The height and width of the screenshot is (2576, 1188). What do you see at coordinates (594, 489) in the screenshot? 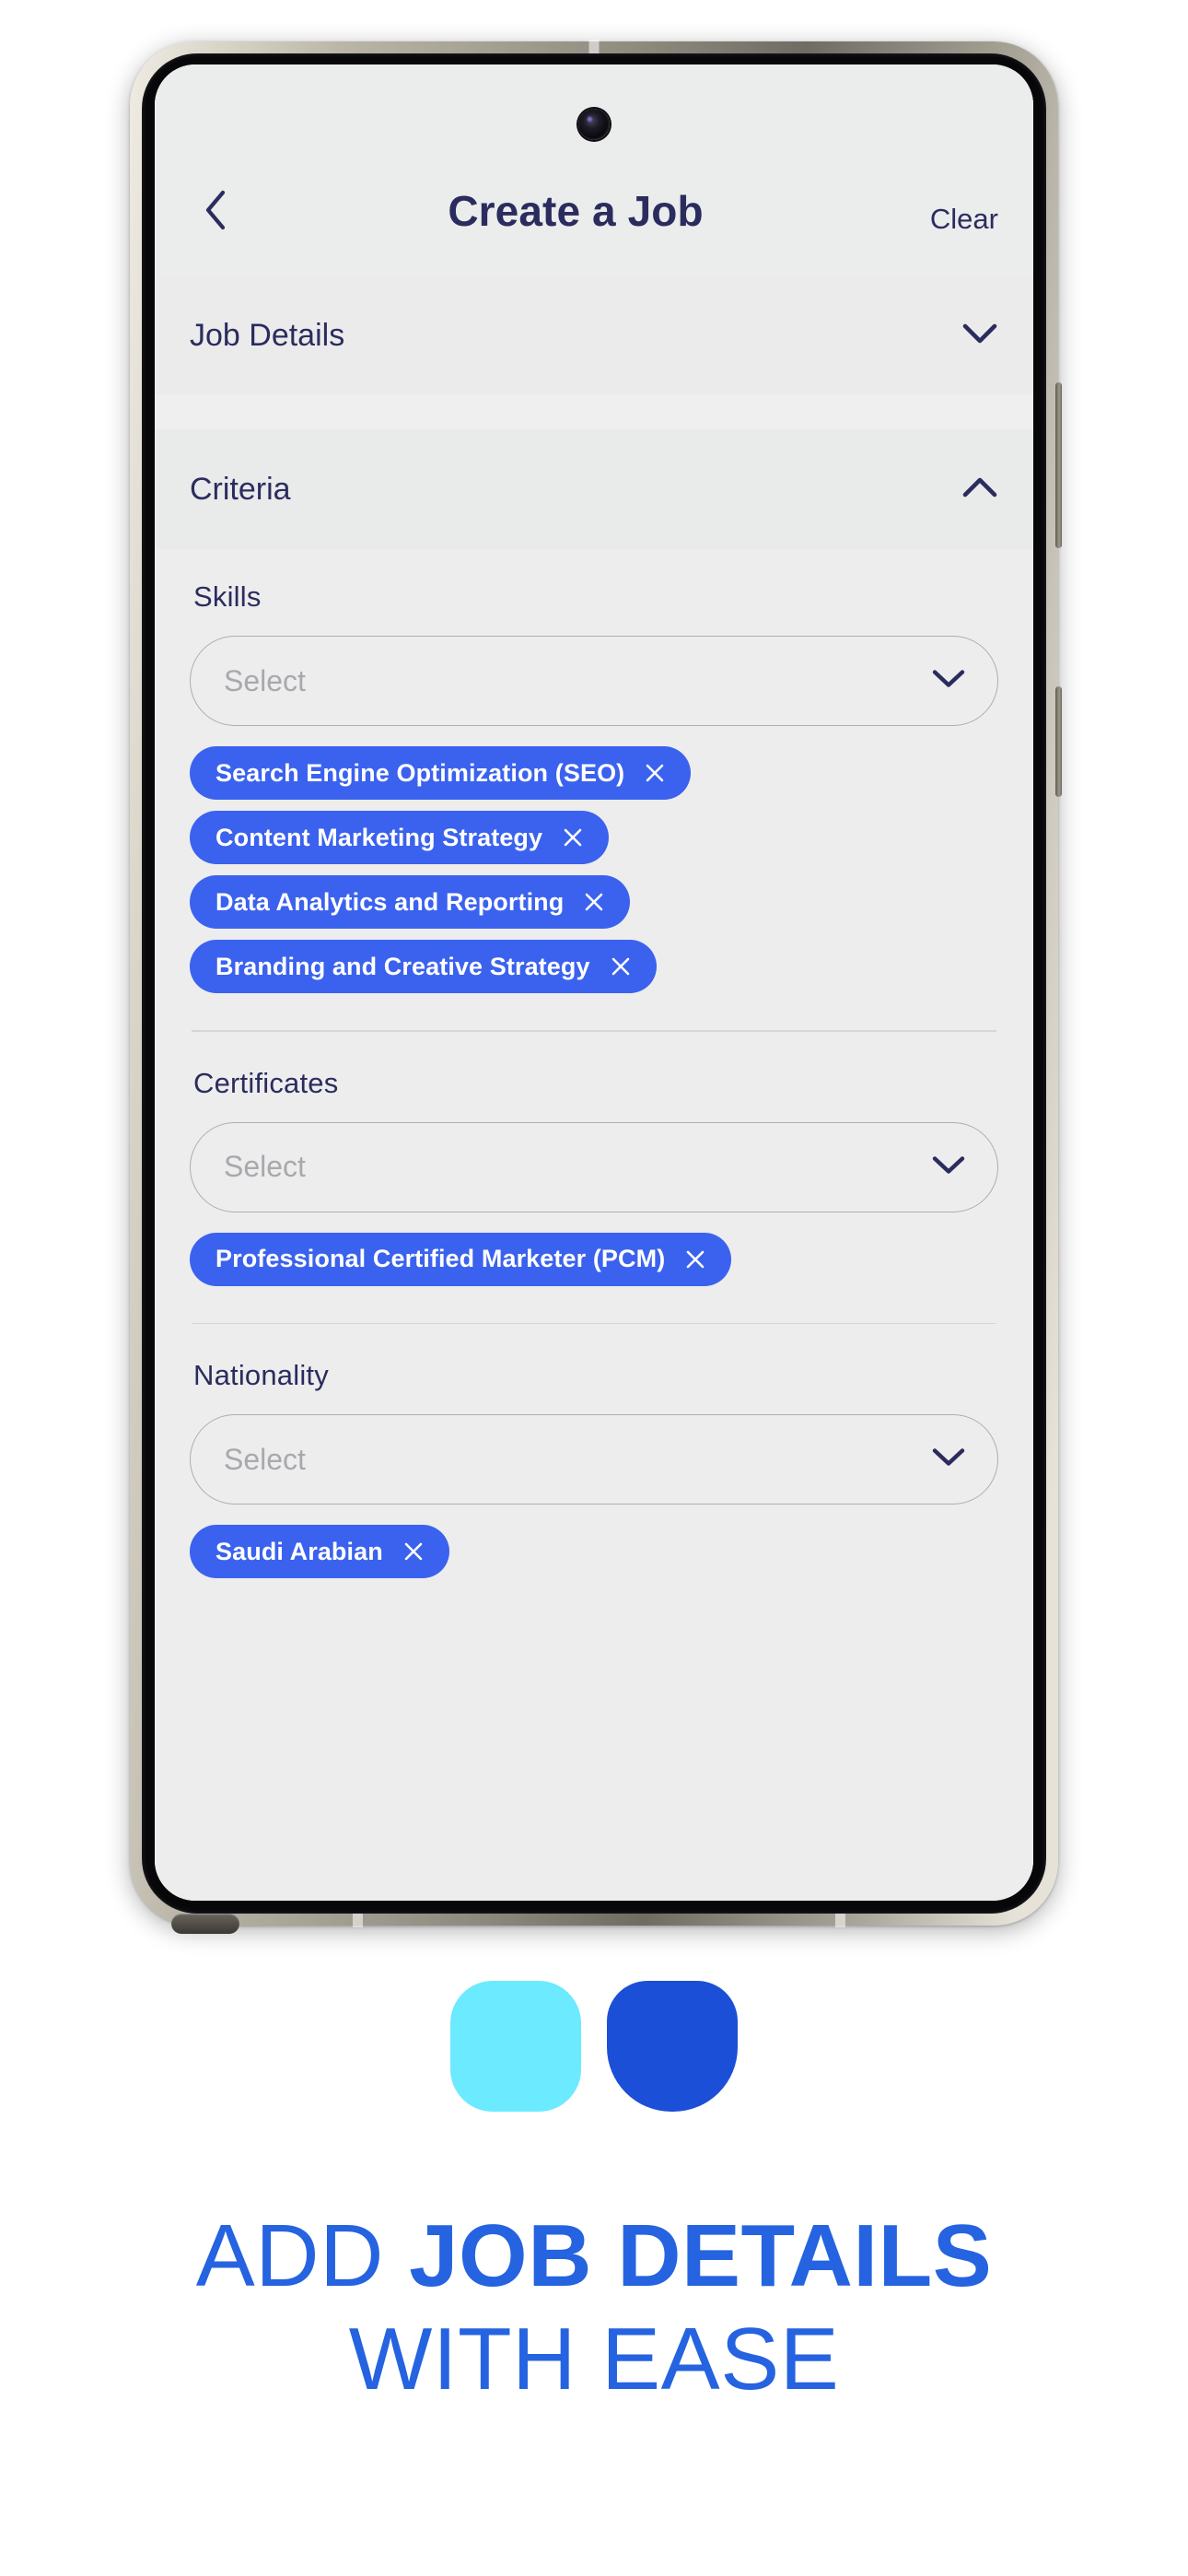
I see `section-criteria: Criteria` at bounding box center [594, 489].